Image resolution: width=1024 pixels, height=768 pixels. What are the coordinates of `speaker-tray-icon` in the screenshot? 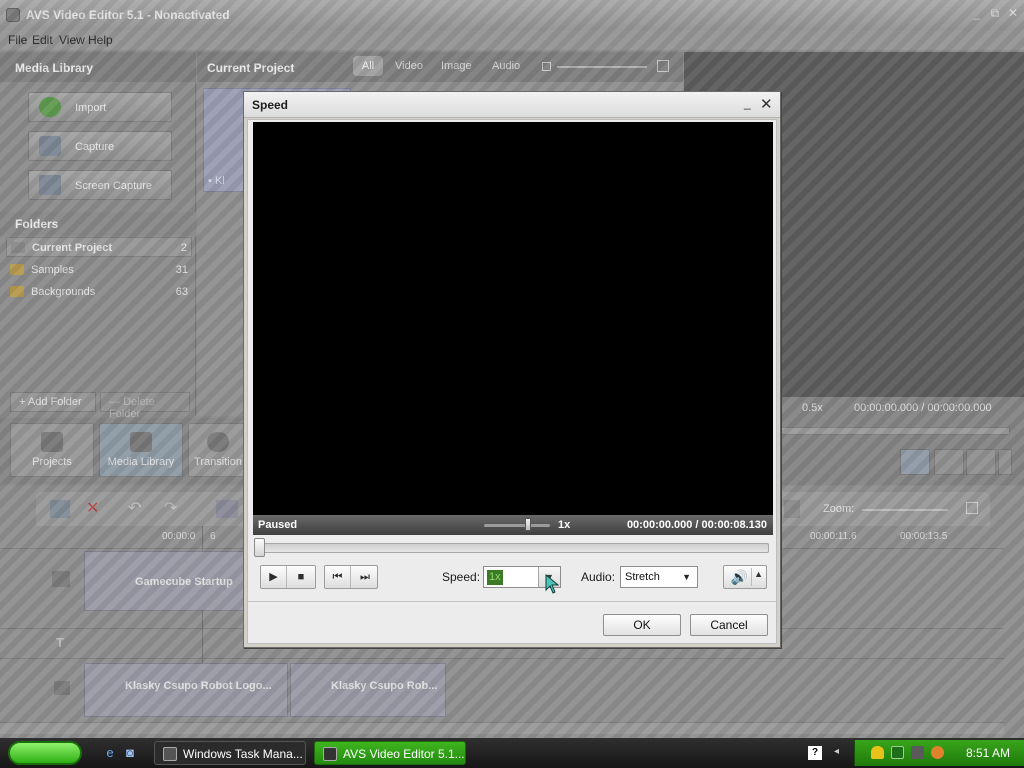 It's located at (917, 752).